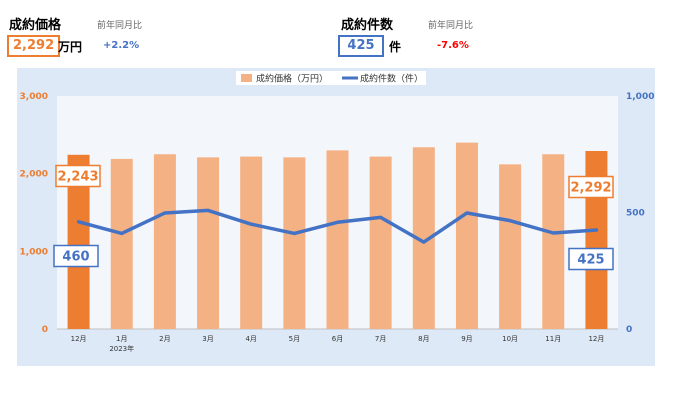 The image size is (698, 403). What do you see at coordinates (635, 214) in the screenshot?
I see `y-right-tick-label: 500` at bounding box center [635, 214].